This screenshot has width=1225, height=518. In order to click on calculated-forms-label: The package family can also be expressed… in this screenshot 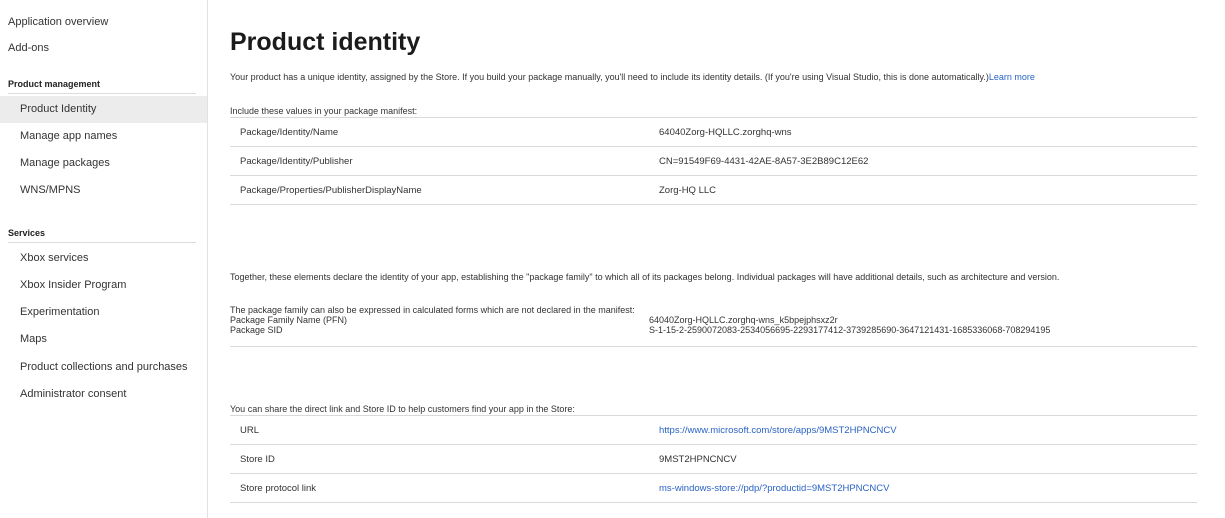, I will do `click(432, 310)`.